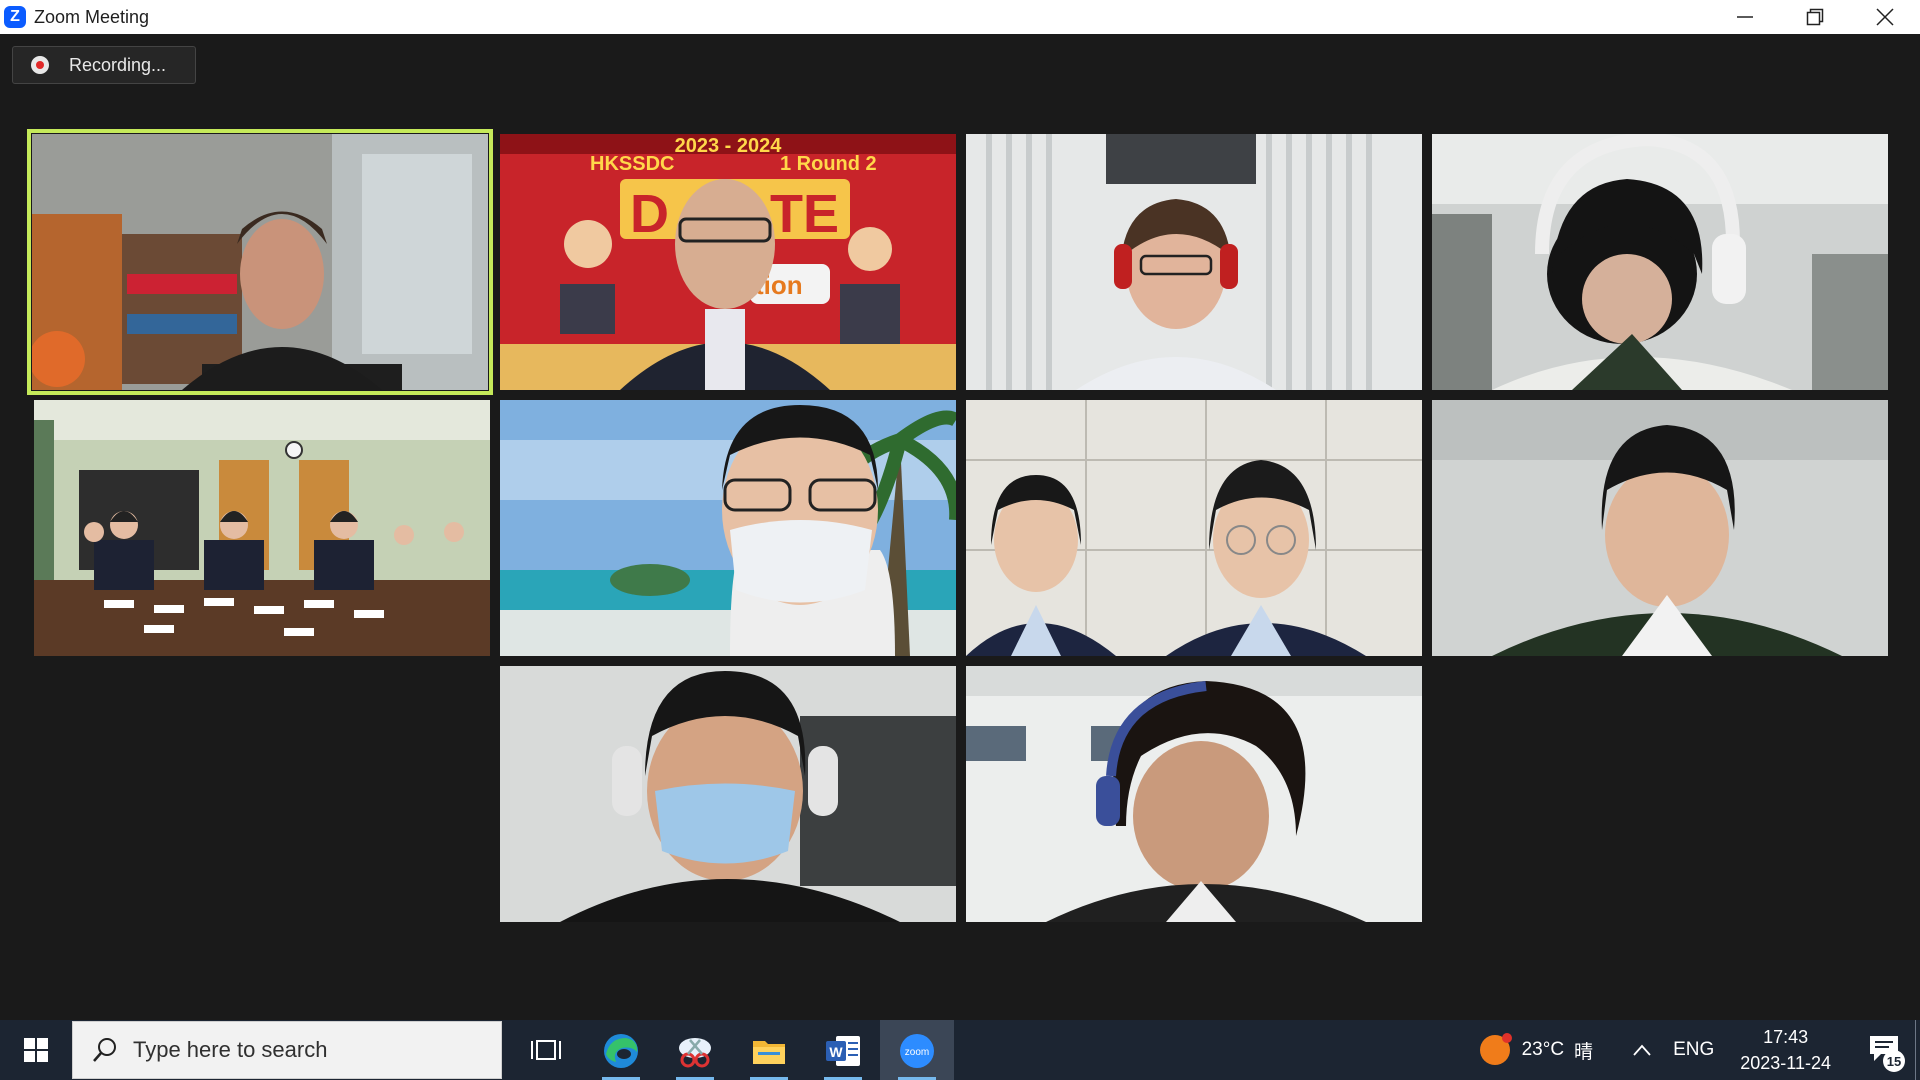 This screenshot has height=1080, width=1920. I want to click on zoom-taskbar-button: zoom, so click(917, 1050).